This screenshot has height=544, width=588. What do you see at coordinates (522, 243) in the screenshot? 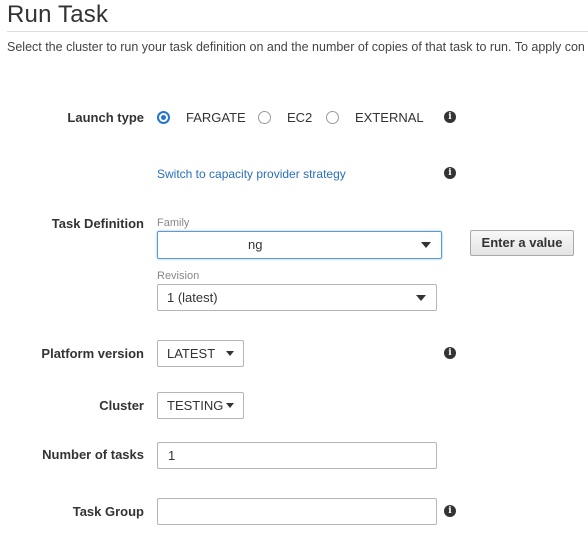
I see `enter-value-button: Enter a value` at bounding box center [522, 243].